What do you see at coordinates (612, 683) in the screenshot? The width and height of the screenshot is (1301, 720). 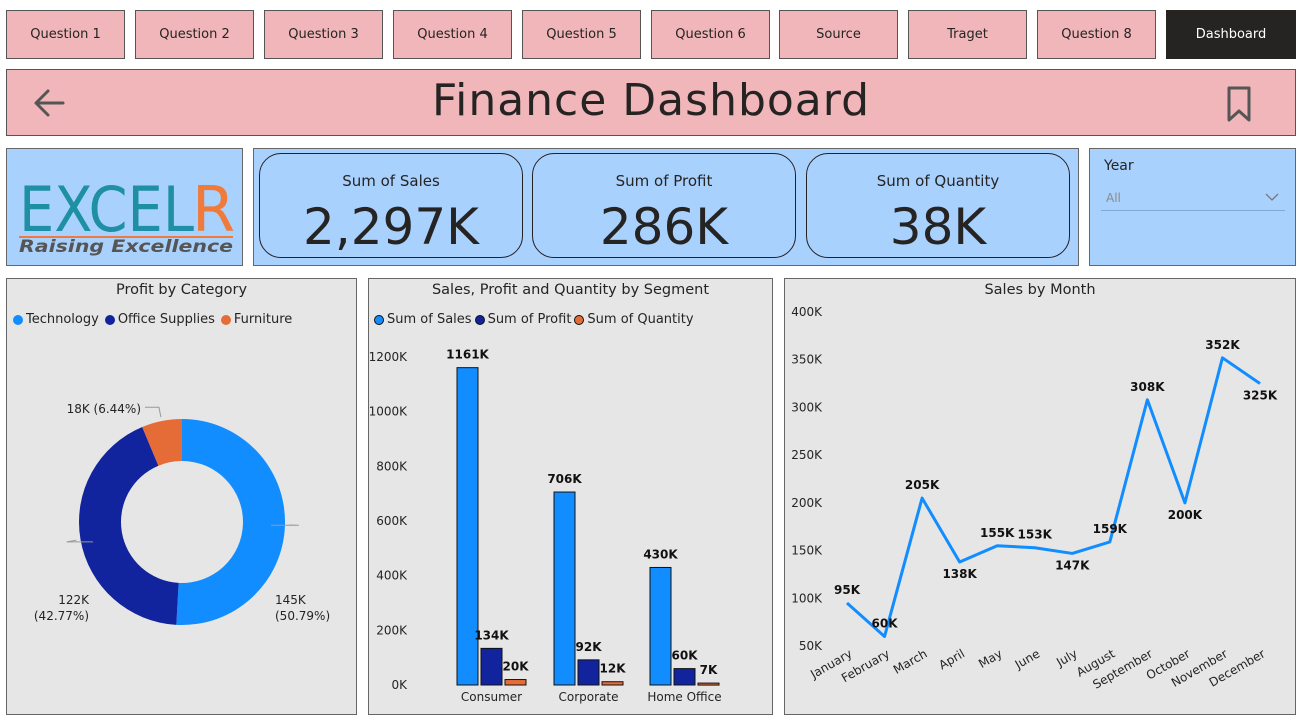 I see `bar-corporate-sum-of-quantity` at bounding box center [612, 683].